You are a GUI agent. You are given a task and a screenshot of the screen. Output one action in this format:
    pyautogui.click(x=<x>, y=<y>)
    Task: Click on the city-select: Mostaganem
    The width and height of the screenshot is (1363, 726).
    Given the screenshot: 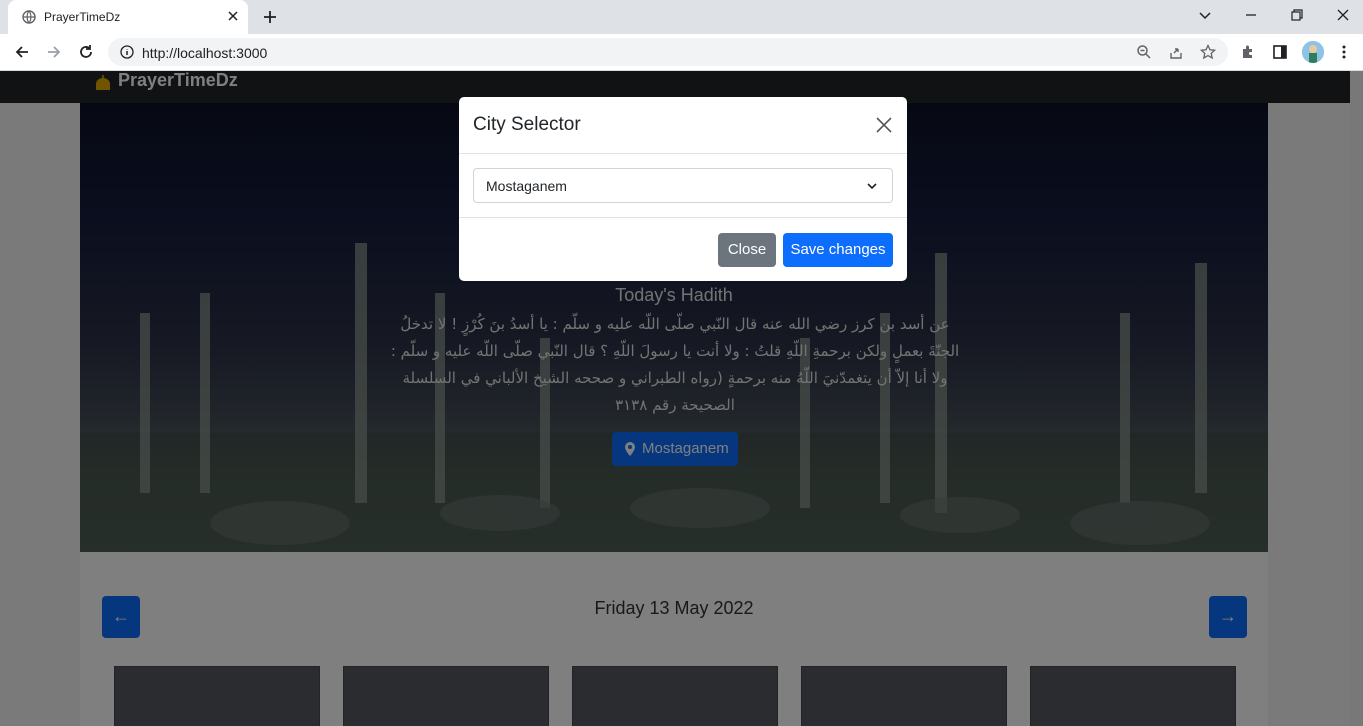 What is the action you would take?
    pyautogui.click(x=683, y=185)
    